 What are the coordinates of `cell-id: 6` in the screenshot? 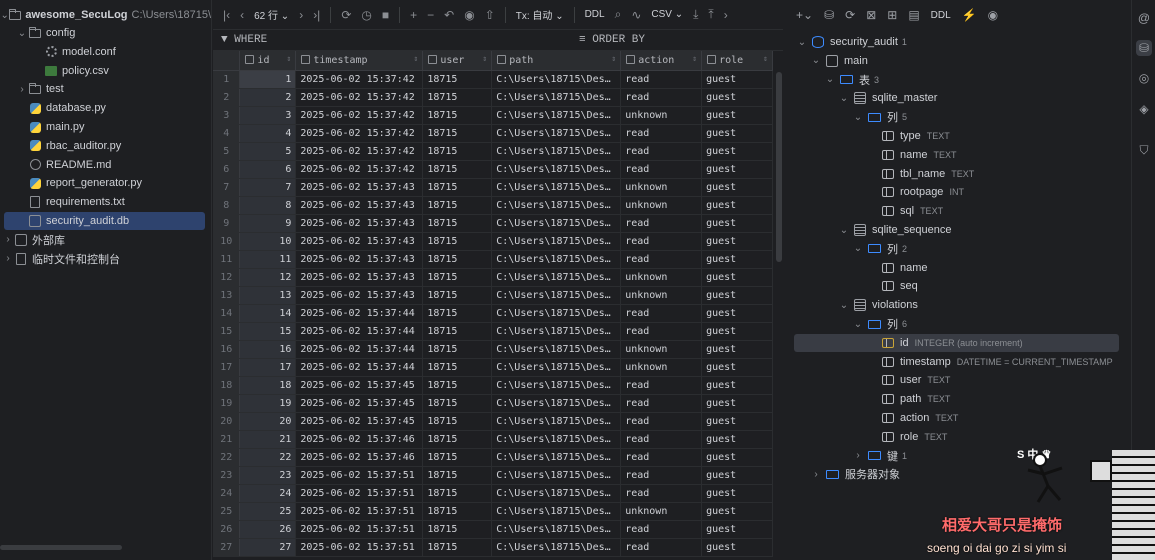 It's located at (268, 169).